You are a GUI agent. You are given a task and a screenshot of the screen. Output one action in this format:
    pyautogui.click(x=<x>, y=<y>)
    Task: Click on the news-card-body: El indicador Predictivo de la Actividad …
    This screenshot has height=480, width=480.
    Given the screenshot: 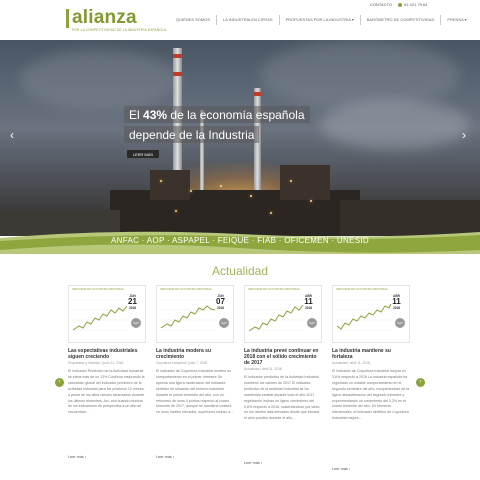 What is the action you would take?
    pyautogui.click(x=106, y=392)
    